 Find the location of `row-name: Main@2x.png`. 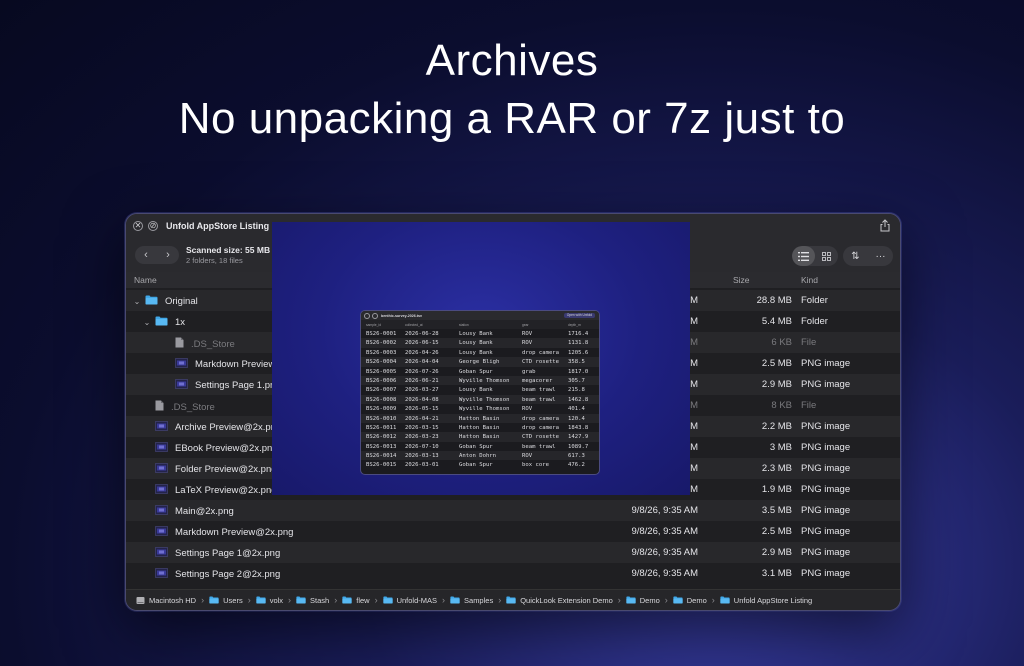

row-name: Main@2x.png is located at coordinates (194, 511).